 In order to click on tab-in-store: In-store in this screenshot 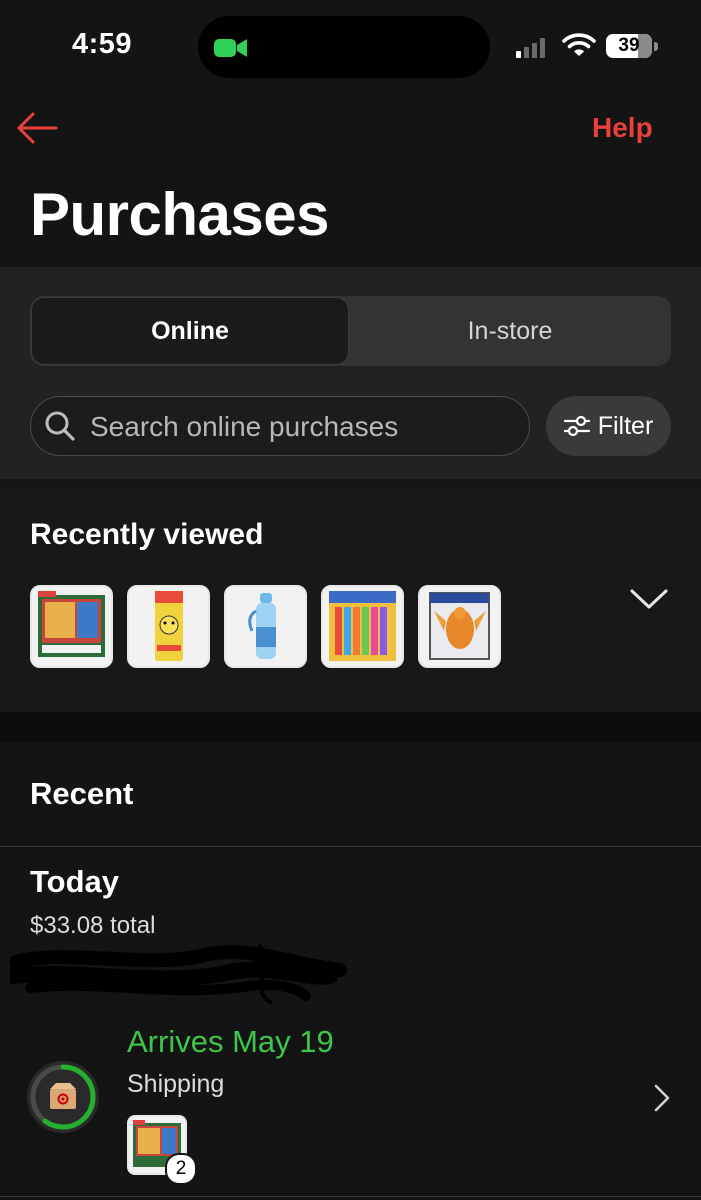, I will do `click(510, 331)`.